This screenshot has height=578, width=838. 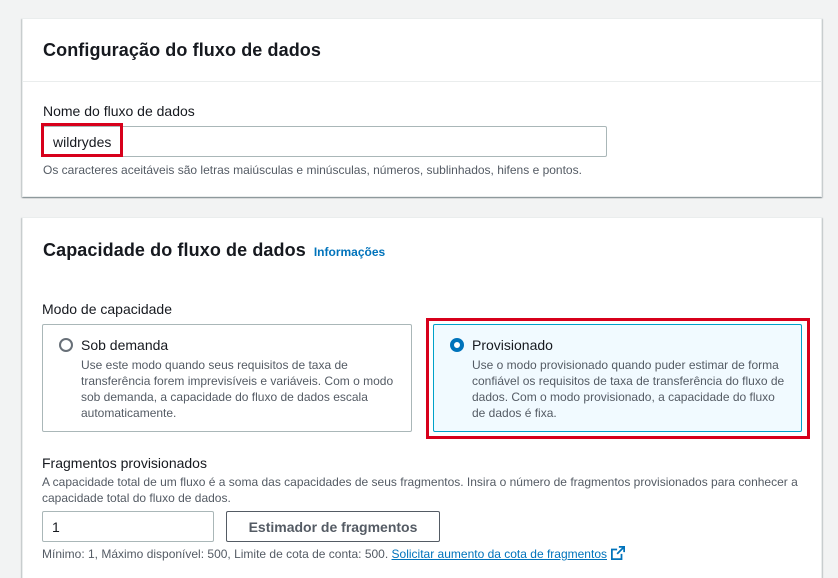 What do you see at coordinates (119, 111) in the screenshot?
I see `stream-name-label: Nome do fluxo de dados` at bounding box center [119, 111].